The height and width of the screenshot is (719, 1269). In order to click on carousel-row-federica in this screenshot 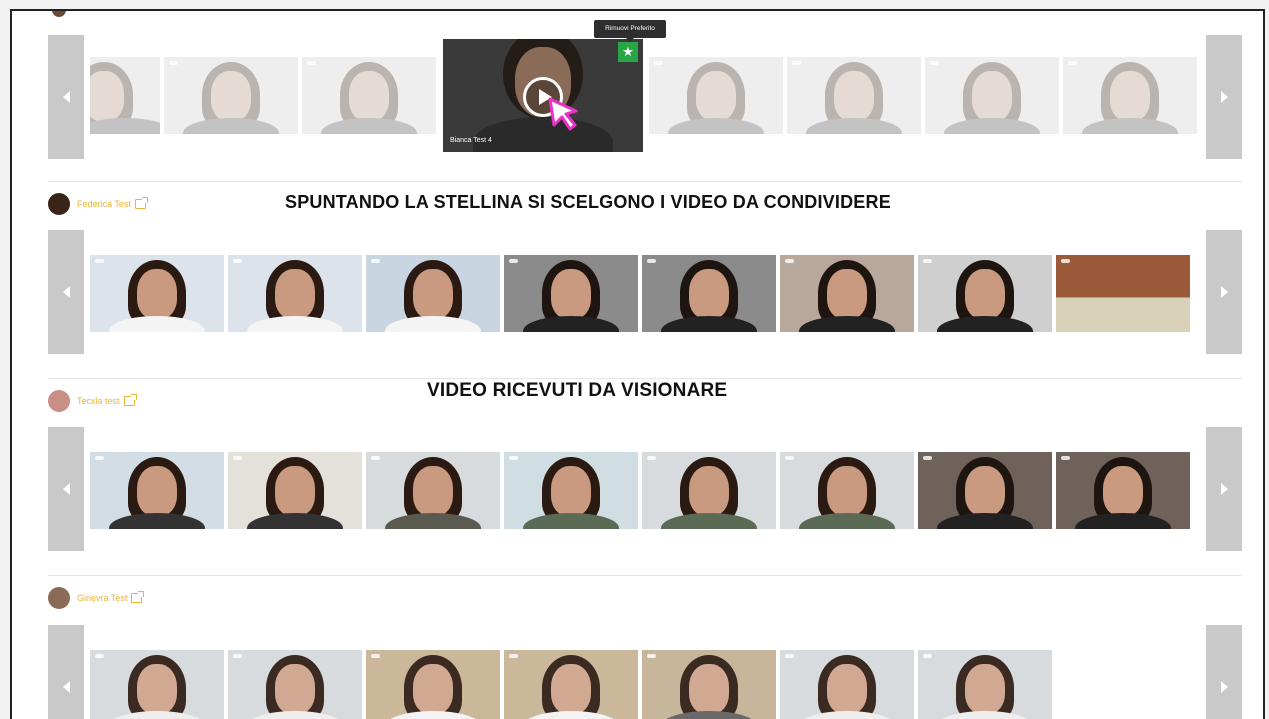, I will do `click(640, 293)`.